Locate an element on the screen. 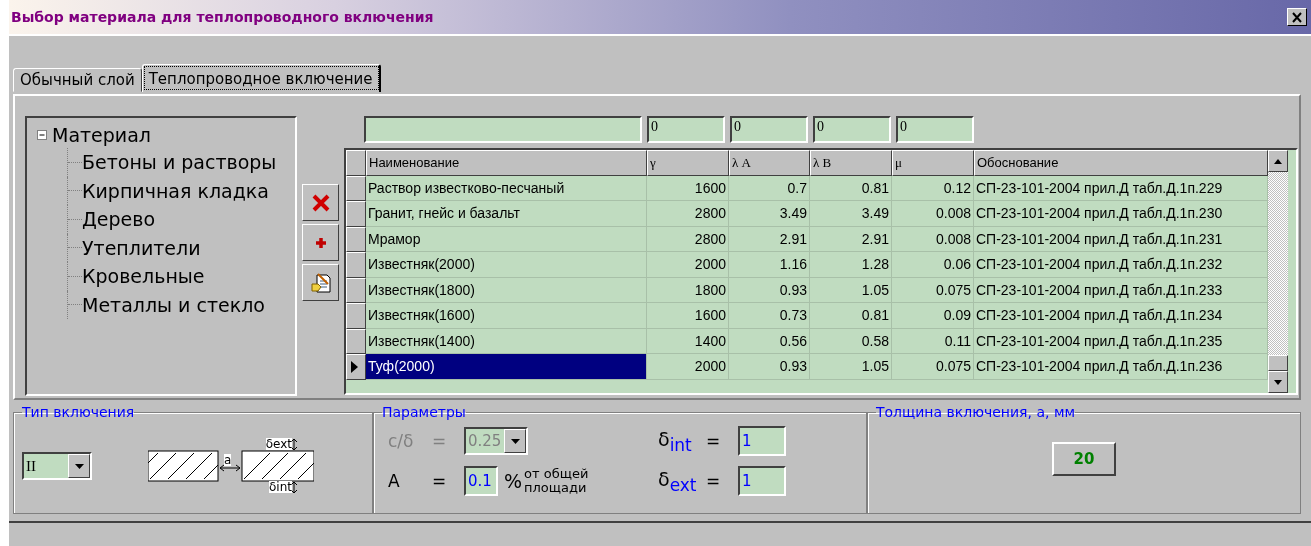 Image resolution: width=1311 pixels, height=546 pixels. table-cell: 1400 is located at coordinates (688, 341).